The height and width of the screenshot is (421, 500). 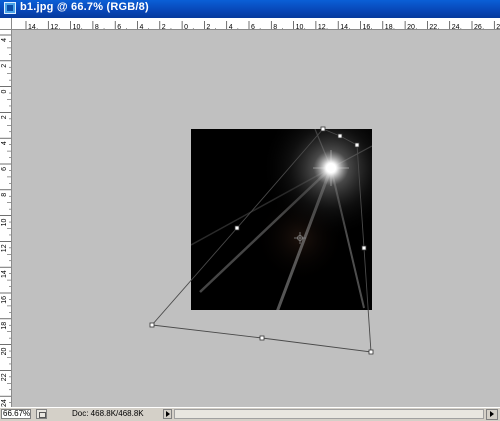 I want to click on ruler-label: 12, so click(x=4, y=248).